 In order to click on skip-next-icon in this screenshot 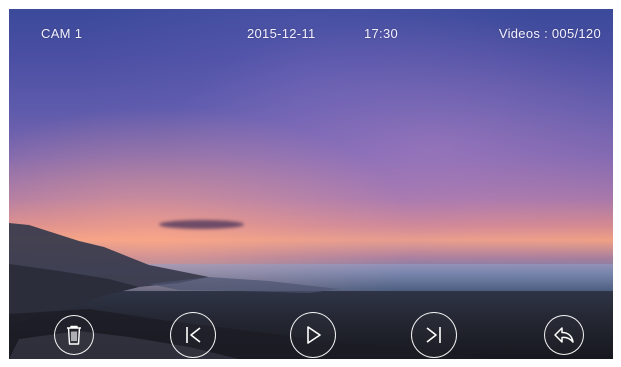, I will do `click(433, 335)`.